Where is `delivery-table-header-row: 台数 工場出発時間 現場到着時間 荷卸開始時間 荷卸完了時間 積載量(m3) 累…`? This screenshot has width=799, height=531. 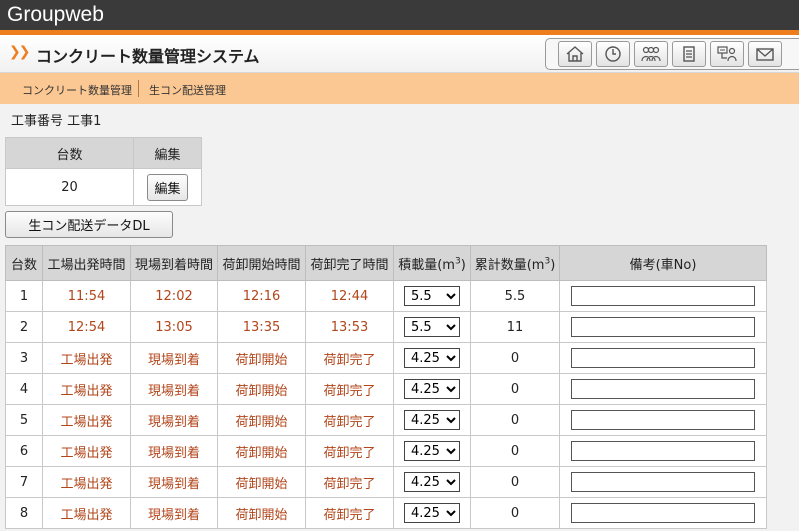
delivery-table-header-row: 台数 工場出発時間 現場到着時間 荷卸開始時間 荷卸完了時間 積載量(m3) 累… is located at coordinates (386, 263).